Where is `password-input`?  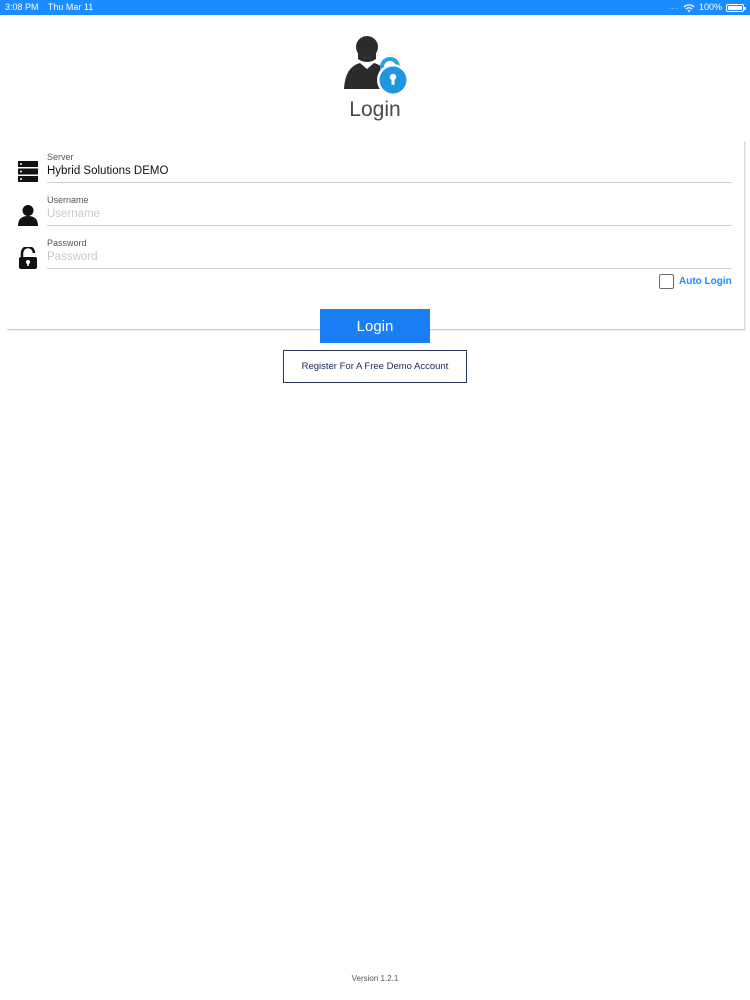
password-input is located at coordinates (367, 257).